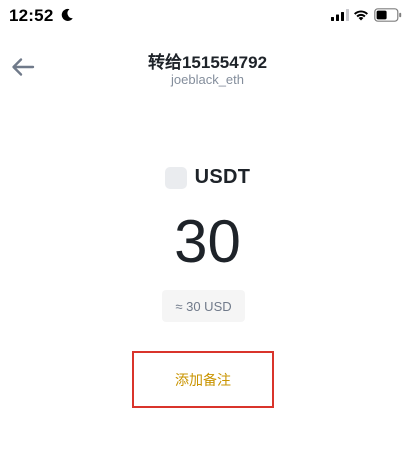  What do you see at coordinates (203, 306) in the screenshot?
I see `fiat-equivalent-badge: ≈ 30 USD` at bounding box center [203, 306].